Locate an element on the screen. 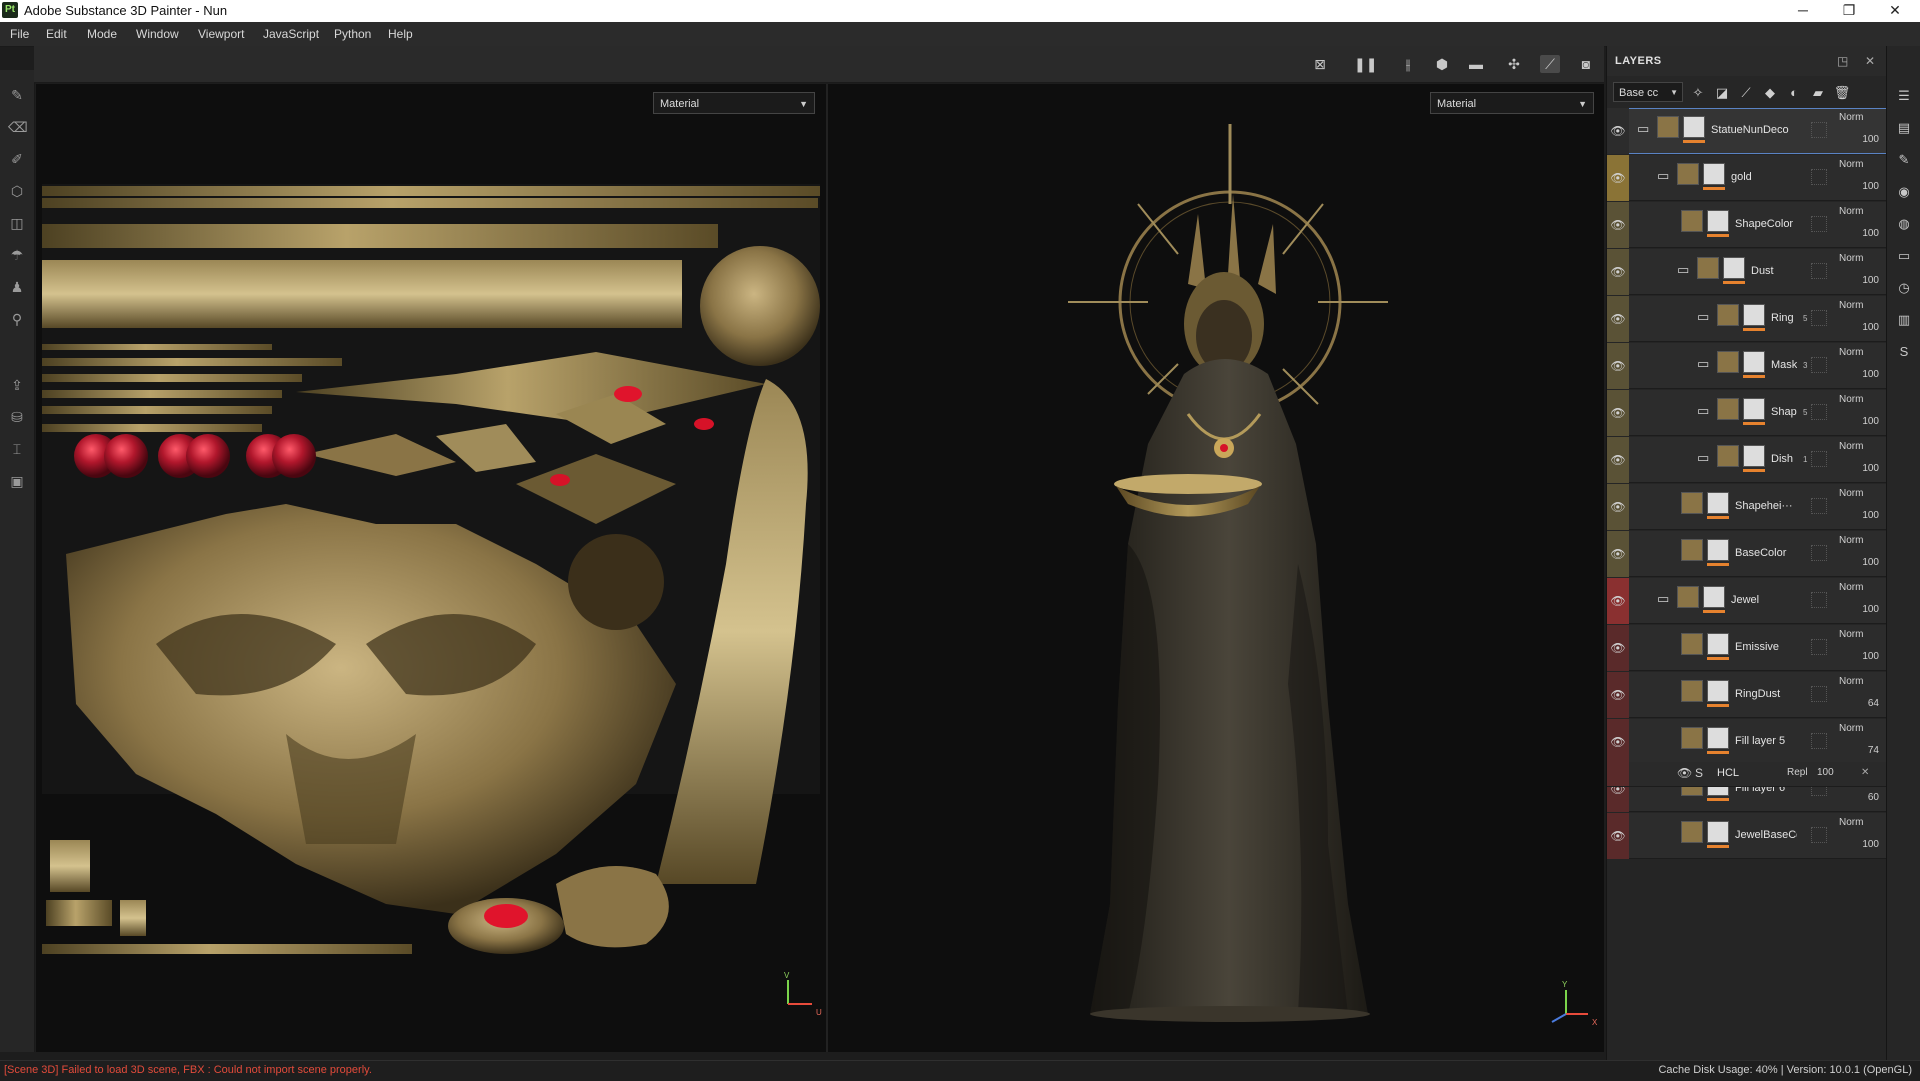 The height and width of the screenshot is (1081, 1920). polygon-fill-icon: ◫ is located at coordinates (17, 223).